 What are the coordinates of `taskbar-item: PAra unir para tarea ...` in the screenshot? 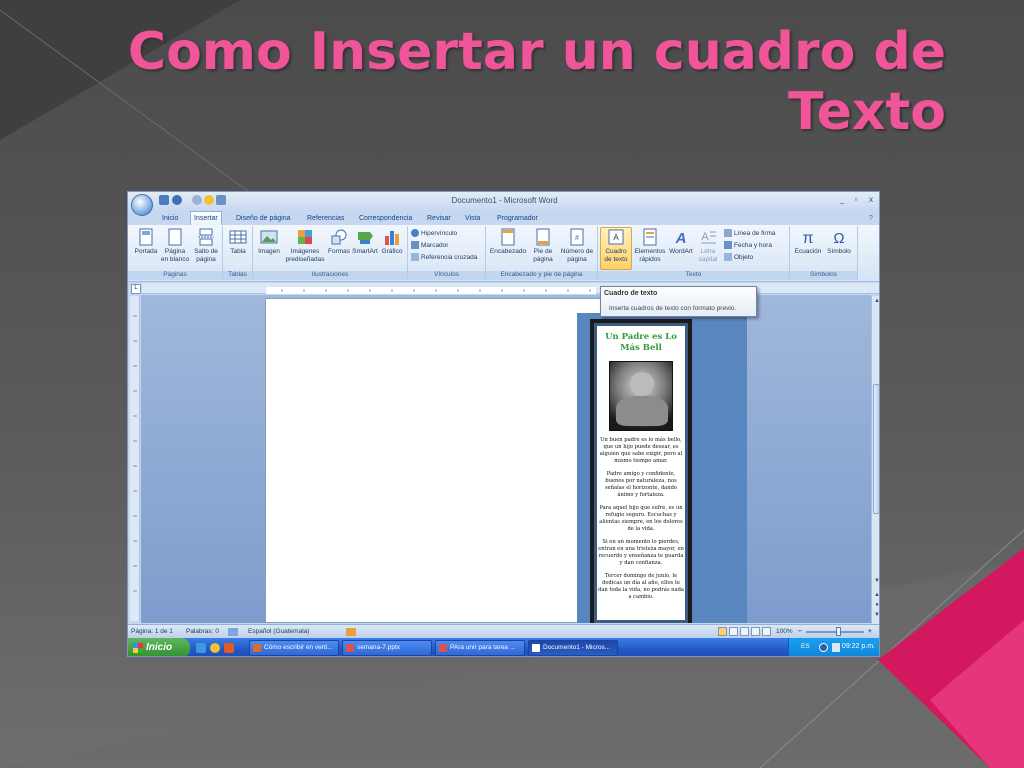 It's located at (480, 648).